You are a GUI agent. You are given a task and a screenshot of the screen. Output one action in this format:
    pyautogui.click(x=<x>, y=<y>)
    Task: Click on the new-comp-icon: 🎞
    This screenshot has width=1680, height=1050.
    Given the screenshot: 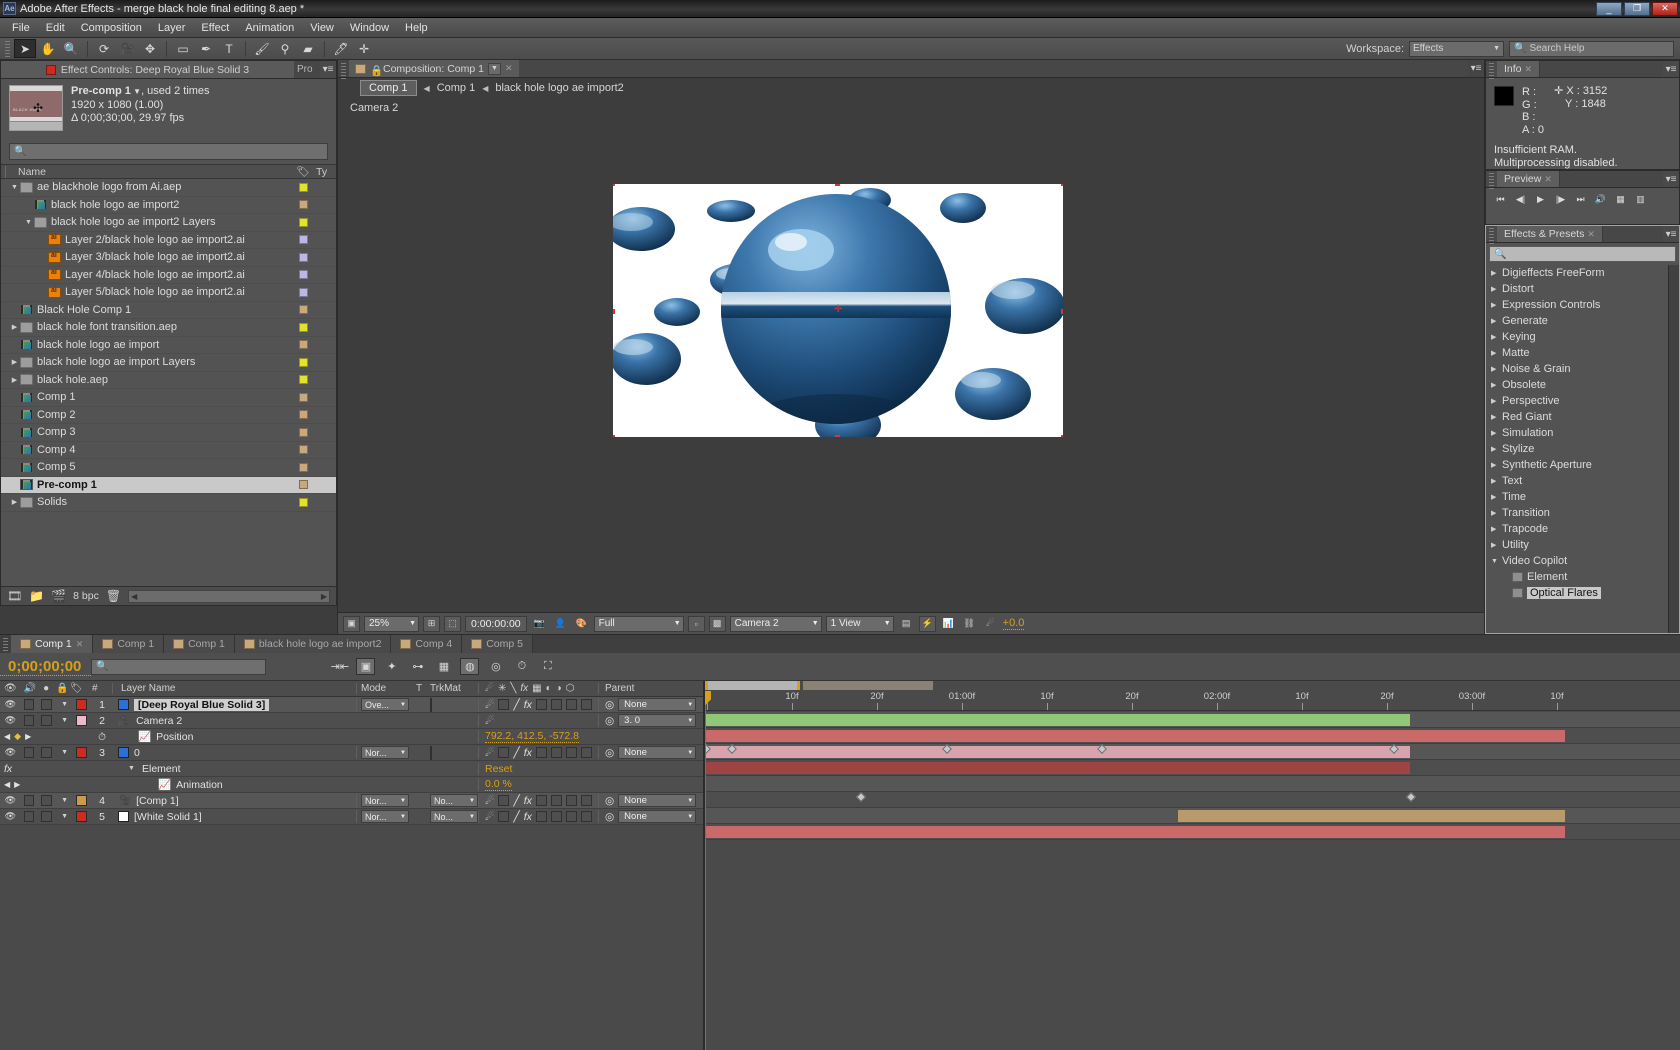 What is the action you would take?
    pyautogui.click(x=14, y=596)
    